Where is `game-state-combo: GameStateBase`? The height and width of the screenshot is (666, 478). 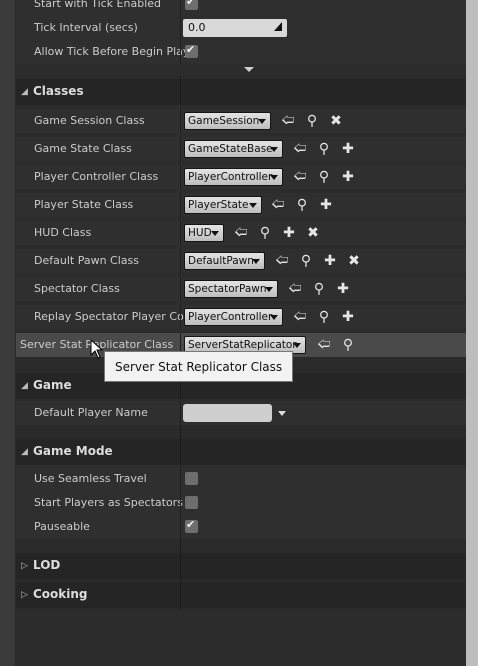 game-state-combo: GameStateBase is located at coordinates (233, 149).